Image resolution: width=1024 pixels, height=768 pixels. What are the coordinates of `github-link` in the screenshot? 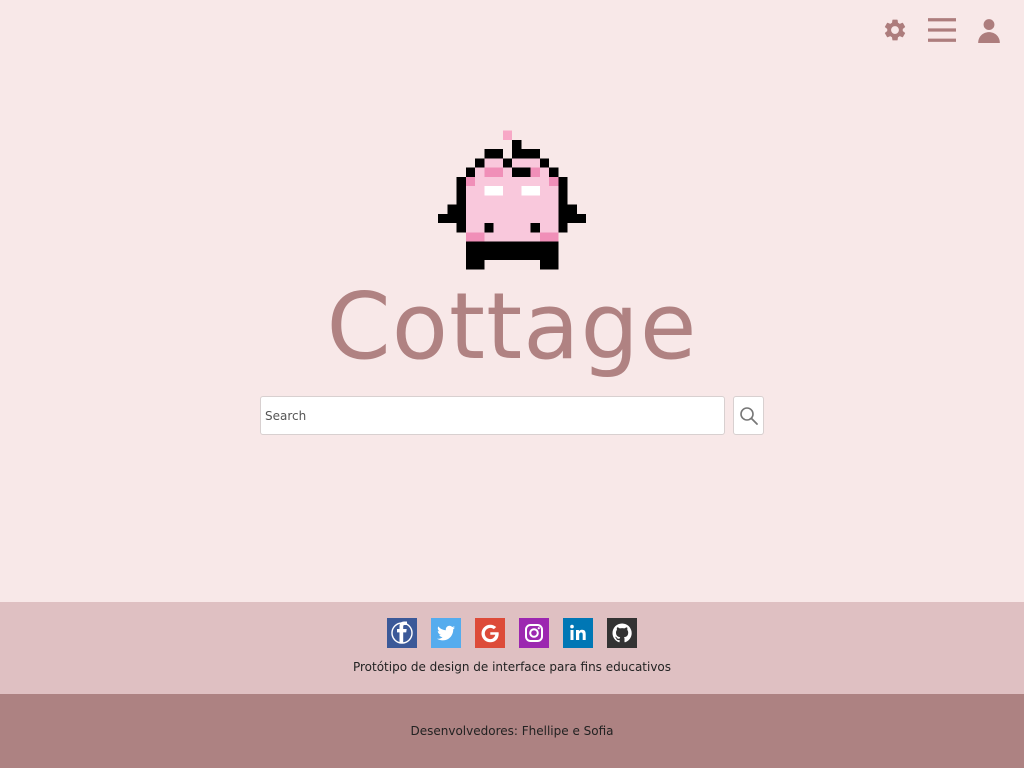 It's located at (622, 633).